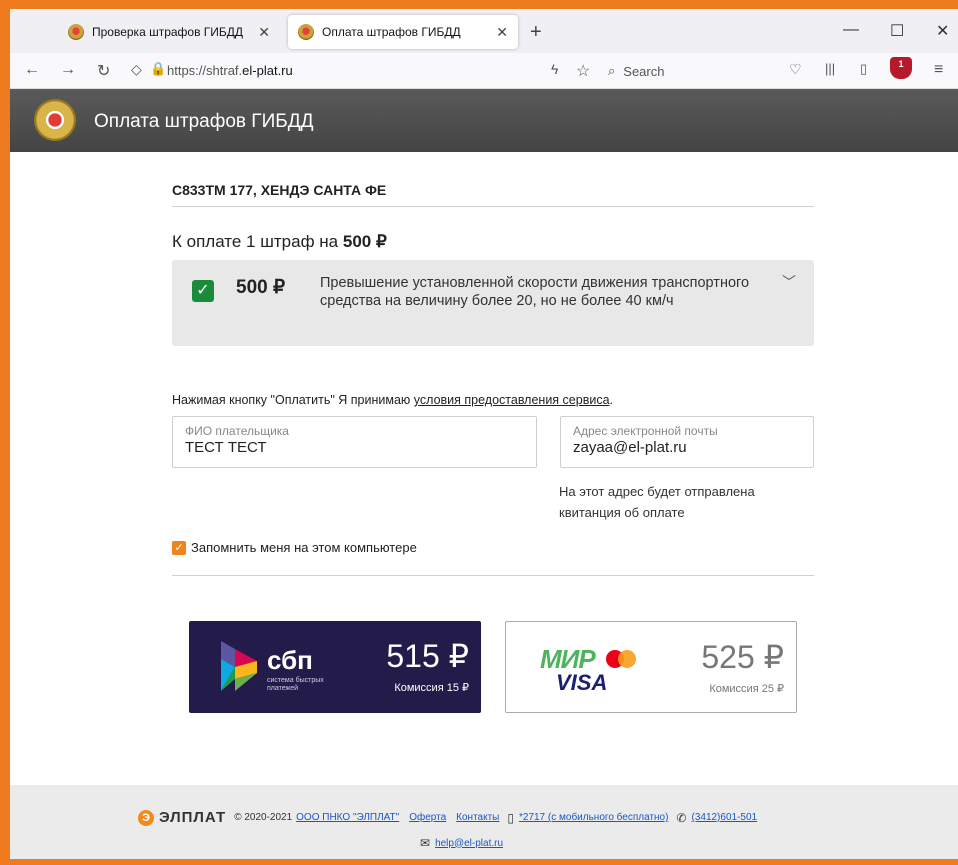  Describe the element at coordinates (693, 71) in the screenshot. I see `search-input: ⌕ Search` at that location.